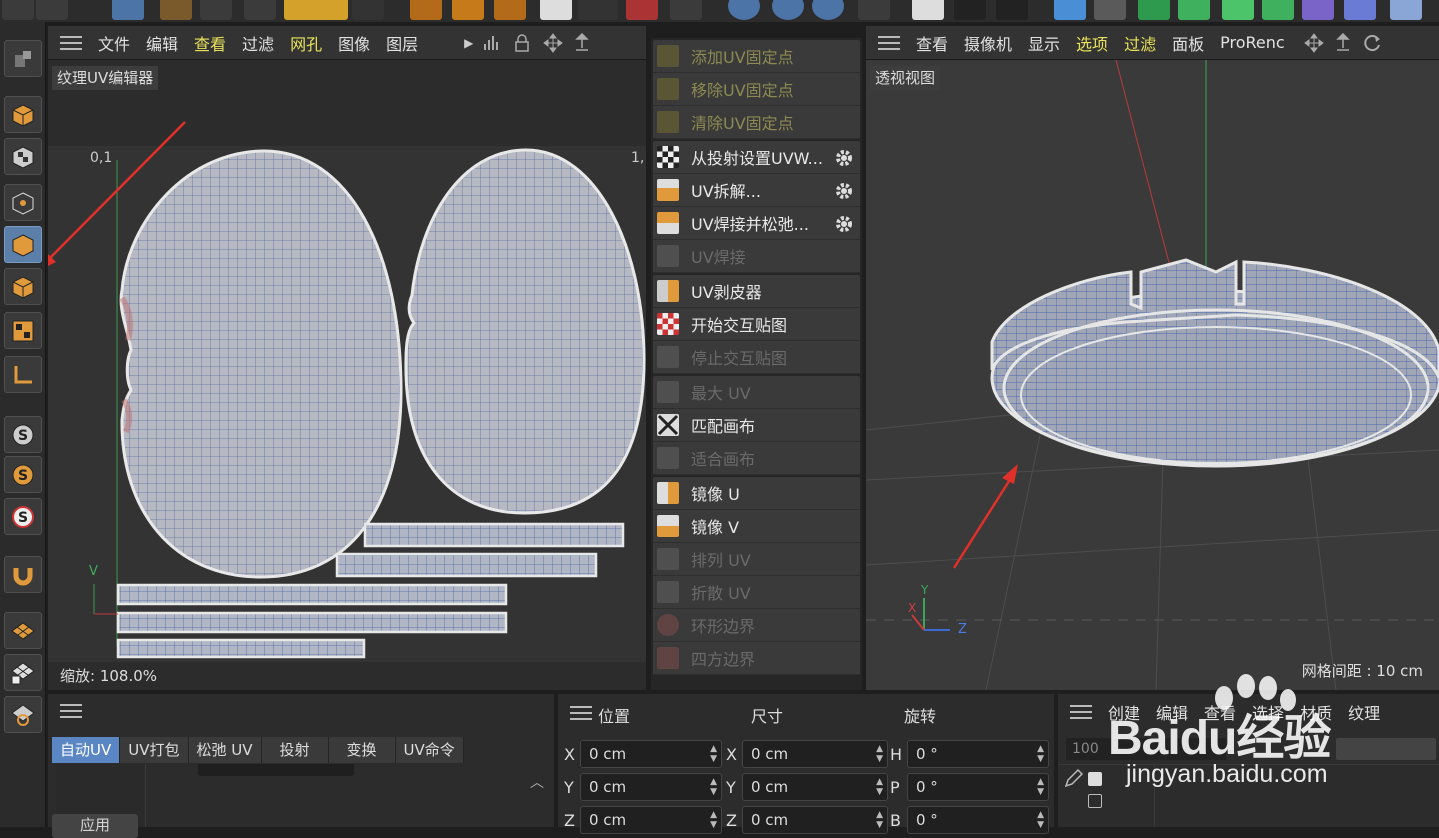  I want to click on film-icon, so click(598, 10).